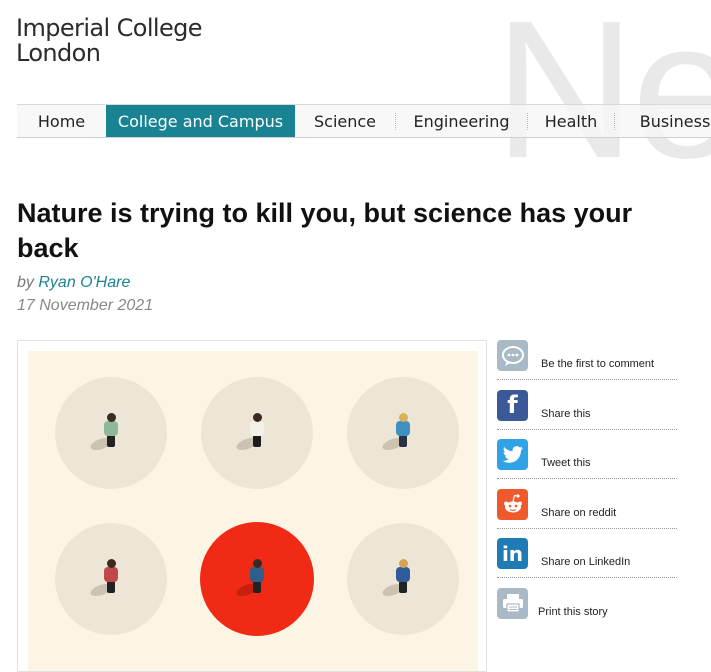 The height and width of the screenshot is (672, 711). What do you see at coordinates (512, 603) in the screenshot?
I see `printer-icon` at bounding box center [512, 603].